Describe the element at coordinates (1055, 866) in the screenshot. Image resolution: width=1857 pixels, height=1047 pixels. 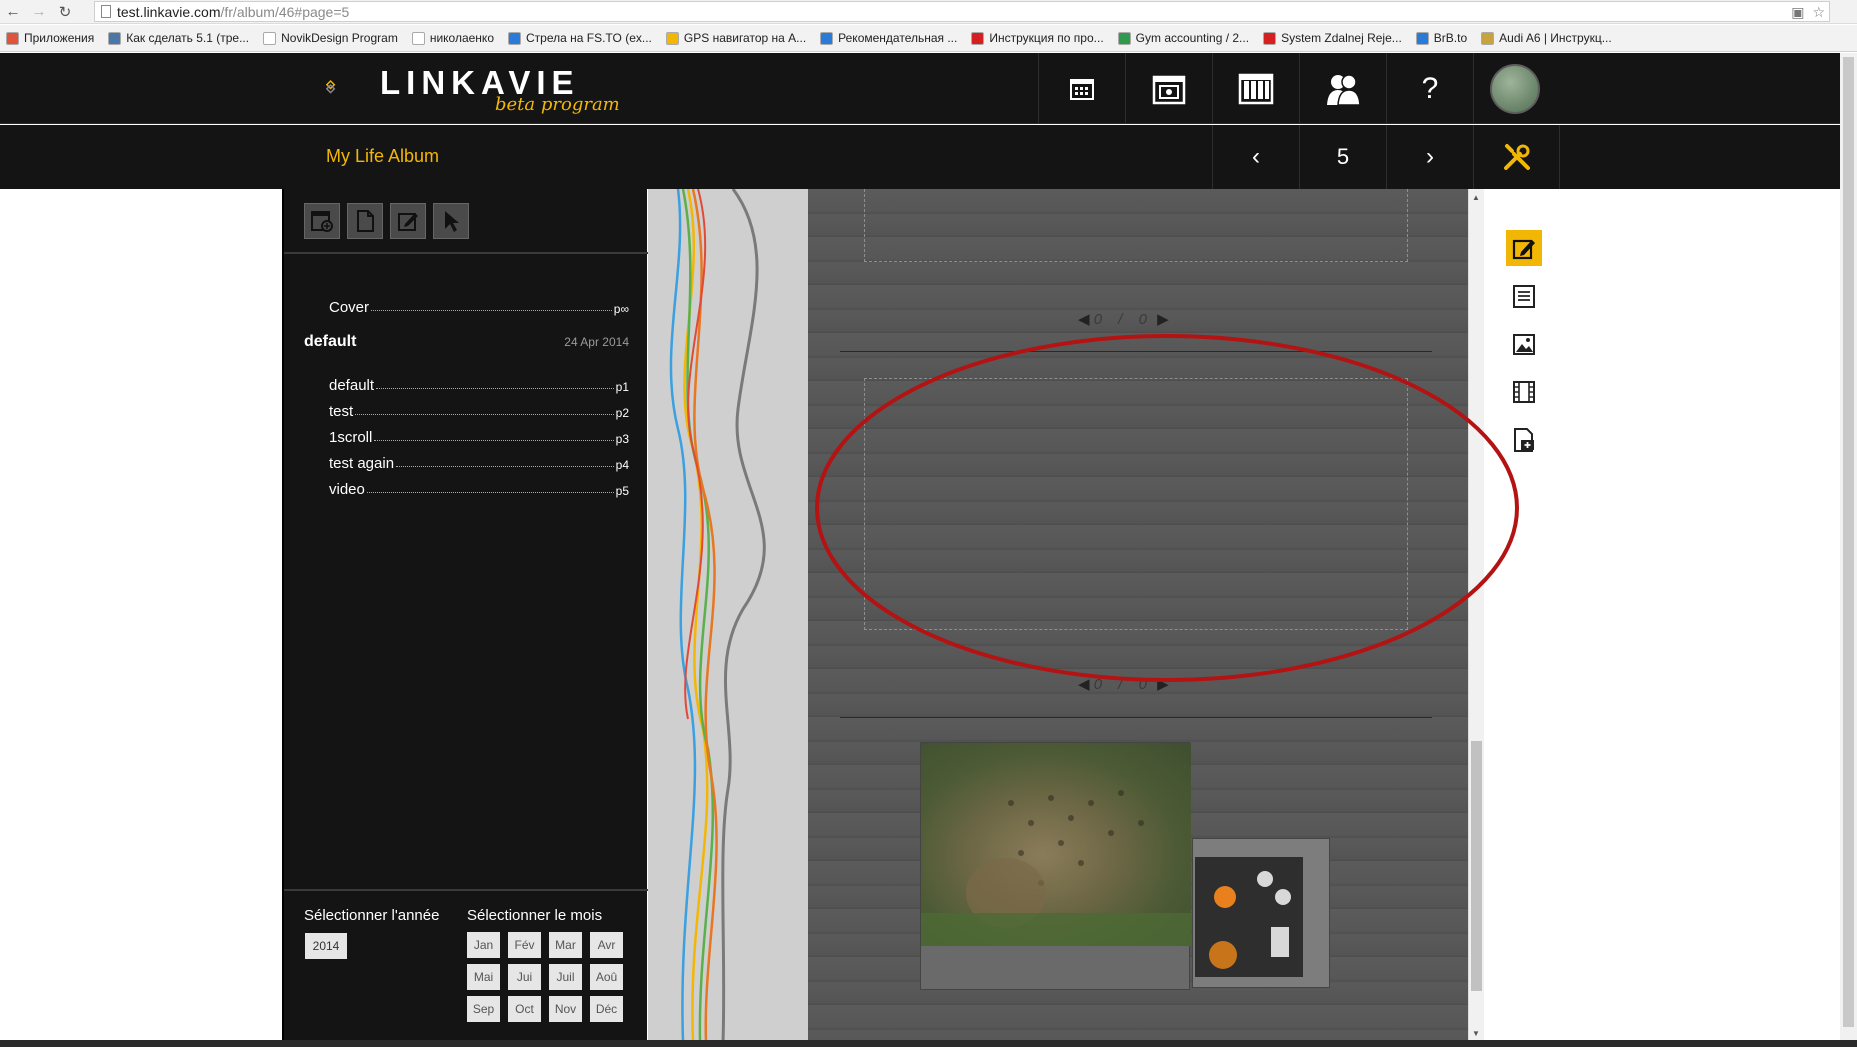
I see `photo-cheetah` at that location.